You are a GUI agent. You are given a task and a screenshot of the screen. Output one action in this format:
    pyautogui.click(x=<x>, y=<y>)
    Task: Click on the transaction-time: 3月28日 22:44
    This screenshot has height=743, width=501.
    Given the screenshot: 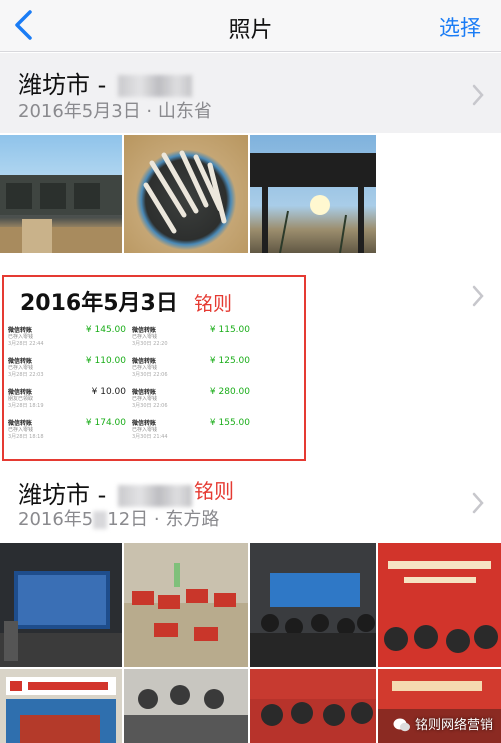 What is the action you would take?
    pyautogui.click(x=26, y=344)
    